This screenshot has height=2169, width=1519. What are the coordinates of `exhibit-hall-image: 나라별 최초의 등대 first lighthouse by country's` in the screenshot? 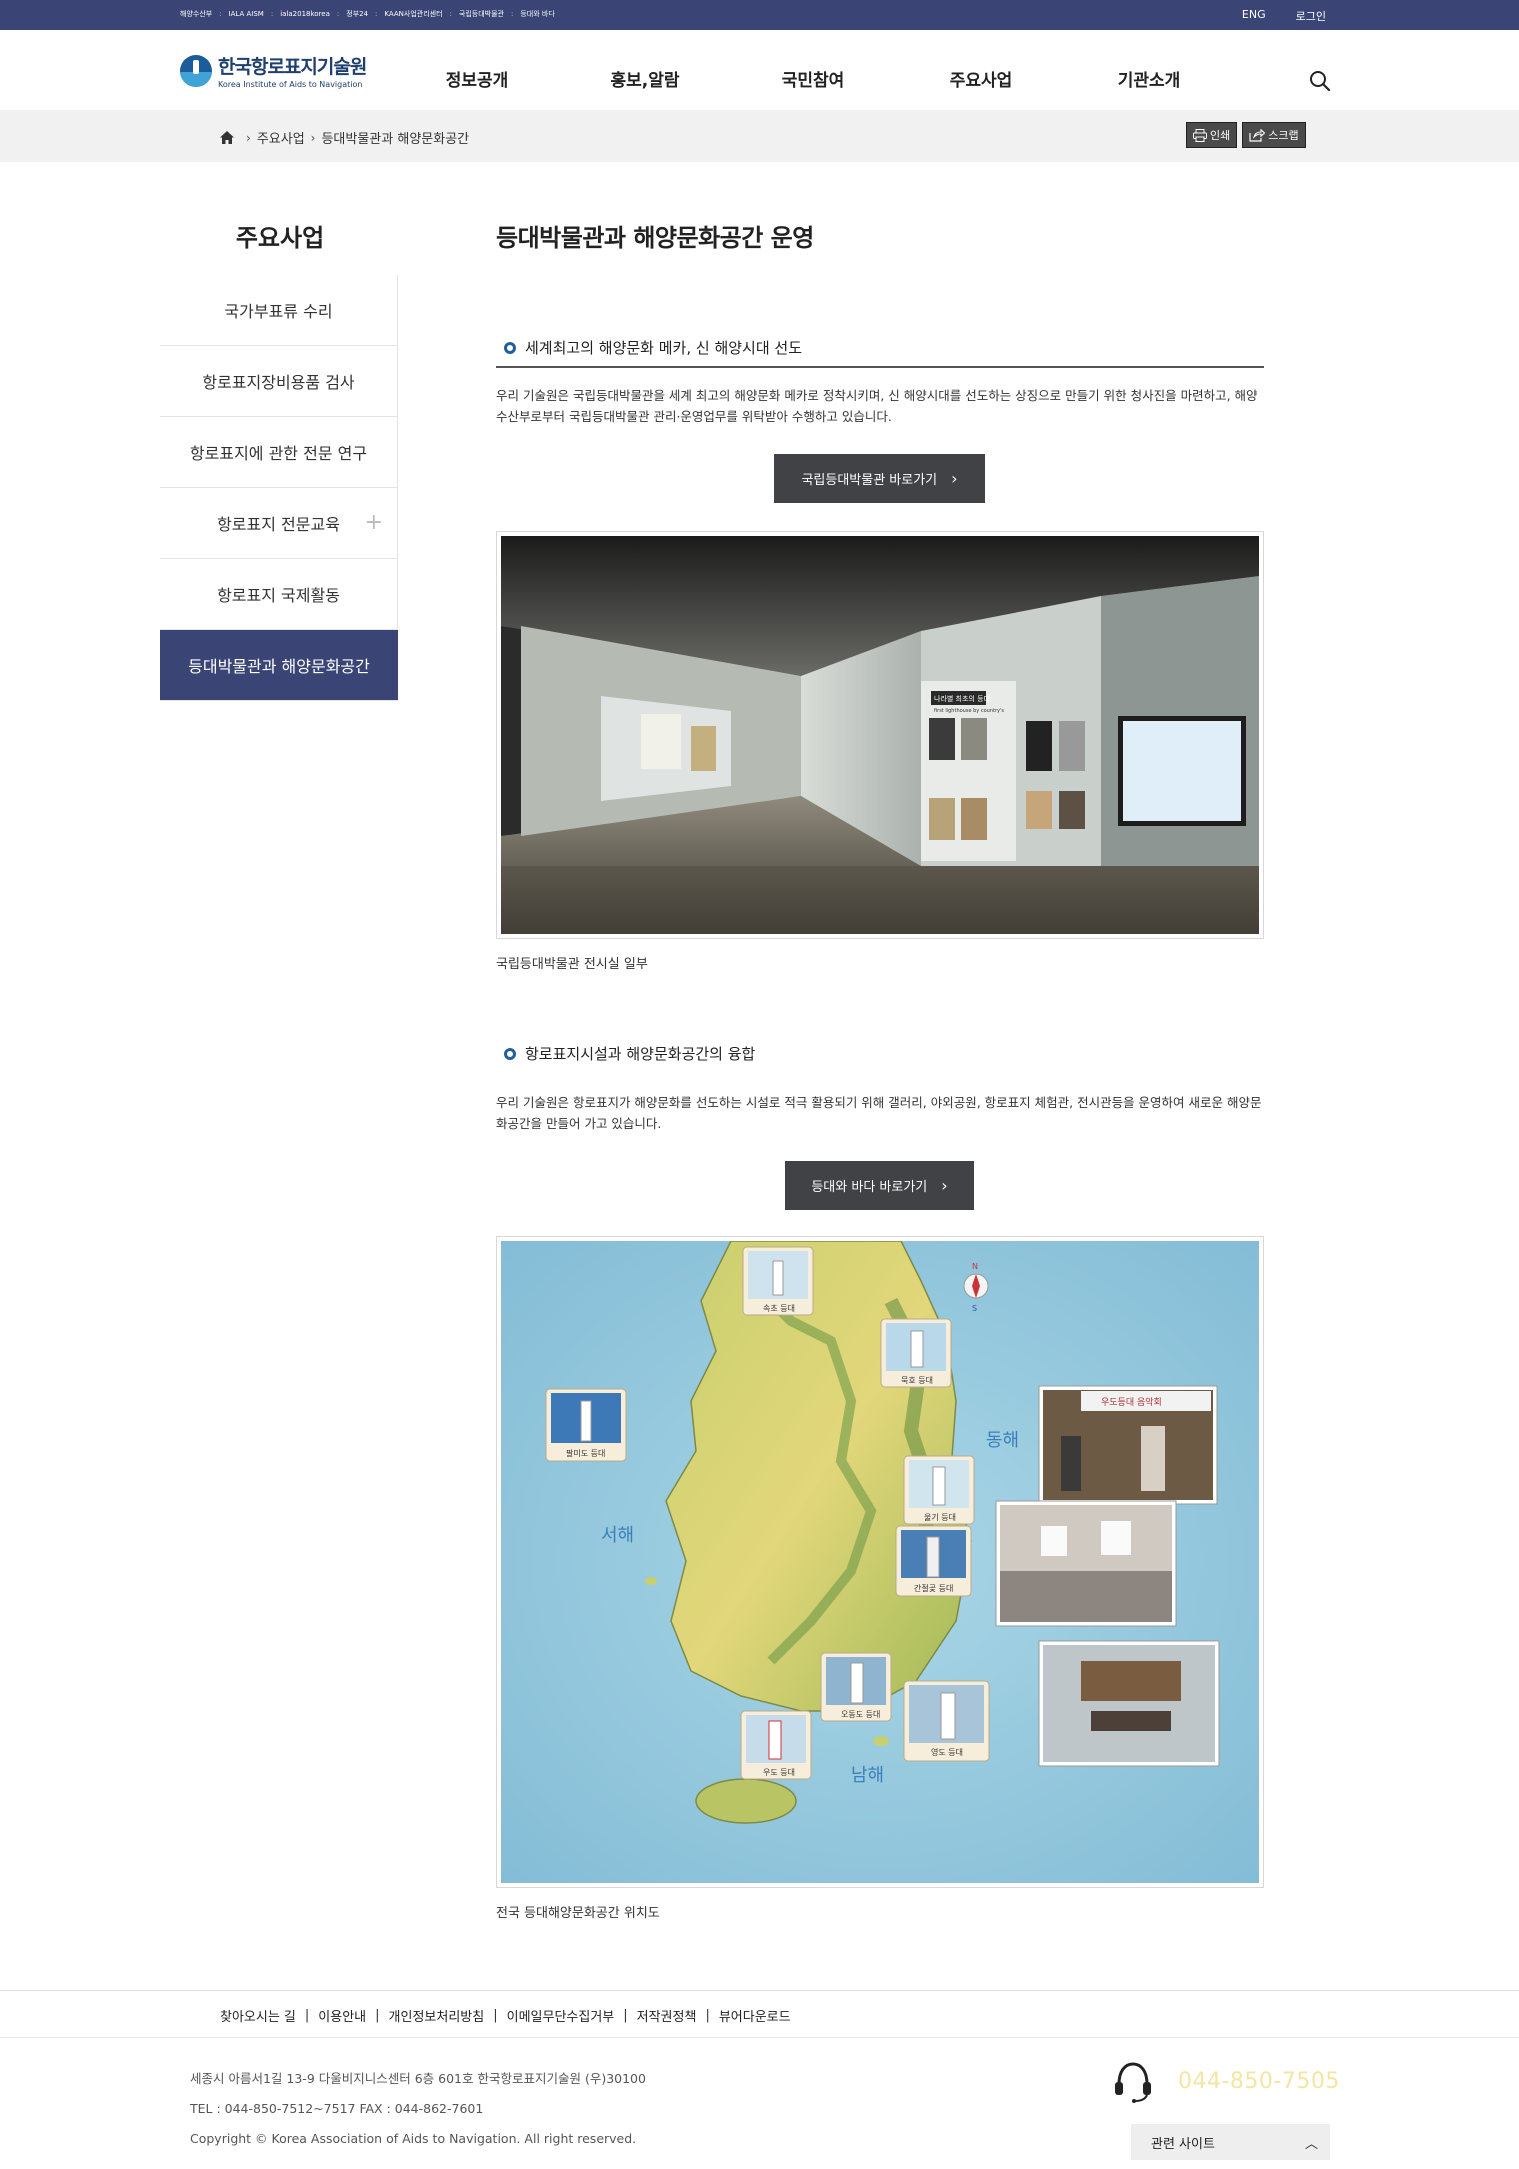 It's located at (880, 735).